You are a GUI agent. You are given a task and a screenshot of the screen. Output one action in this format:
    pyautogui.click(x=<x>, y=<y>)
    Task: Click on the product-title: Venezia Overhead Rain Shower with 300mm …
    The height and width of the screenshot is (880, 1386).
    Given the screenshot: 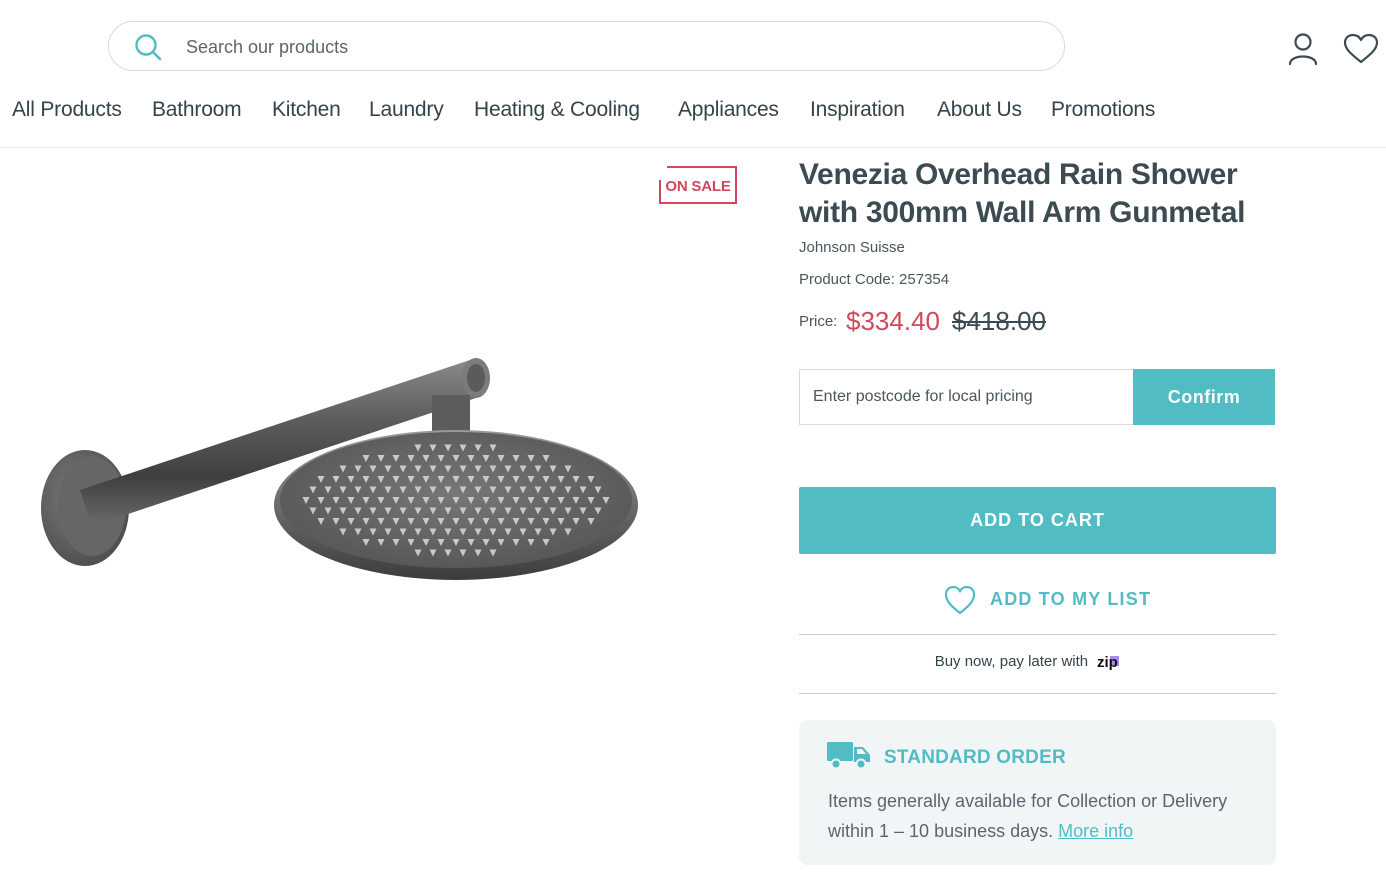 What is the action you would take?
    pyautogui.click(x=1022, y=193)
    